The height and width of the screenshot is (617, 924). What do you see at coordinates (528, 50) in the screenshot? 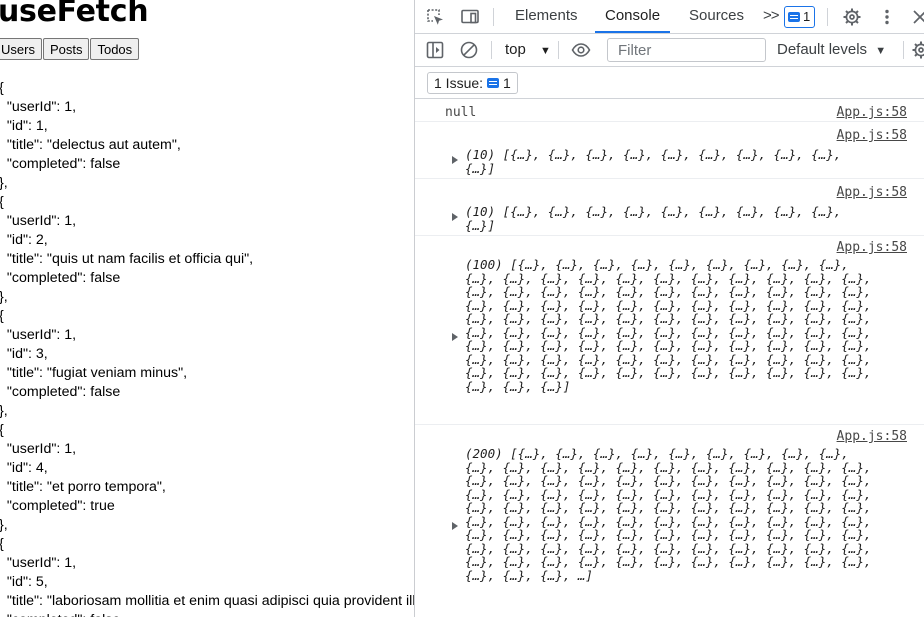
I see `context-selector: top ▼` at bounding box center [528, 50].